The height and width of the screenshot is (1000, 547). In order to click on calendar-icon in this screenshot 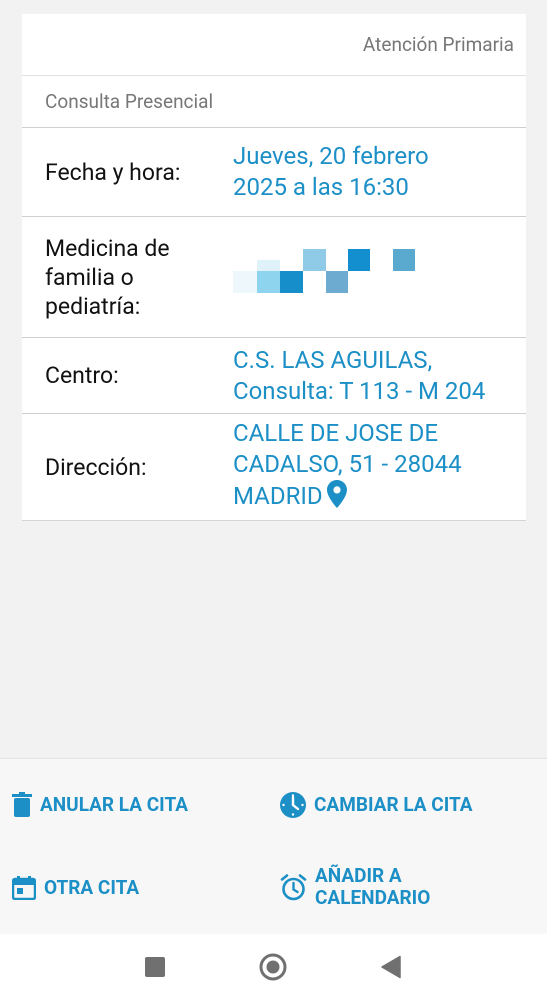, I will do `click(24, 888)`.